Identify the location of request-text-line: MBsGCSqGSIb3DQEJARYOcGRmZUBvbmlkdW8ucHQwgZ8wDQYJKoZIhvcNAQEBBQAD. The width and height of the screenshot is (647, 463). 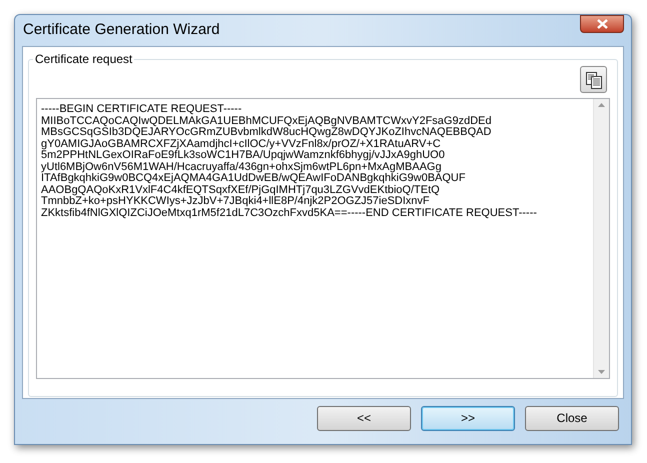
(266, 132).